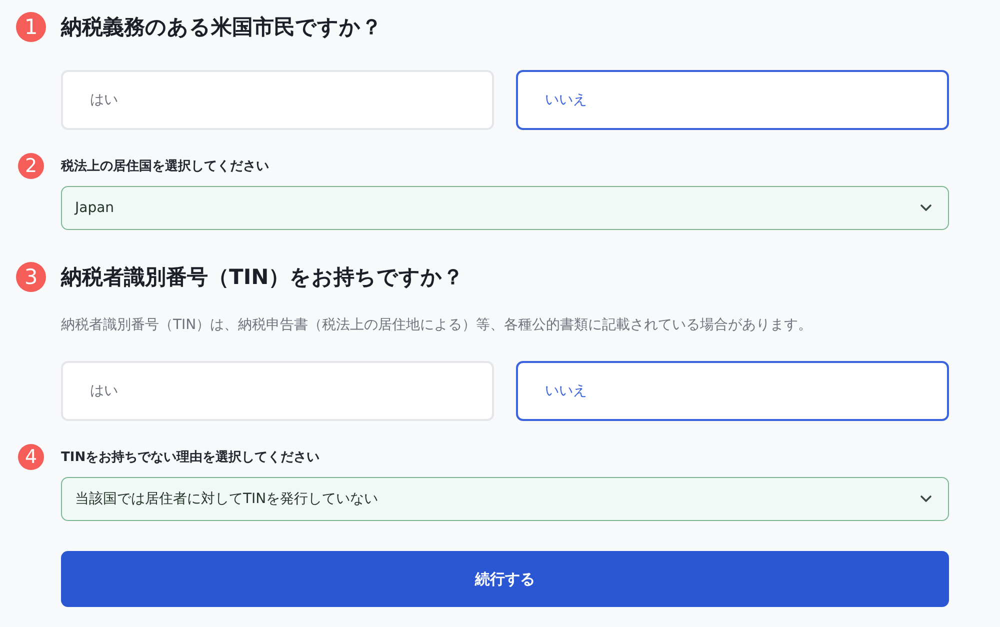  Describe the element at coordinates (31, 27) in the screenshot. I see `step-number-badge: 1` at that location.